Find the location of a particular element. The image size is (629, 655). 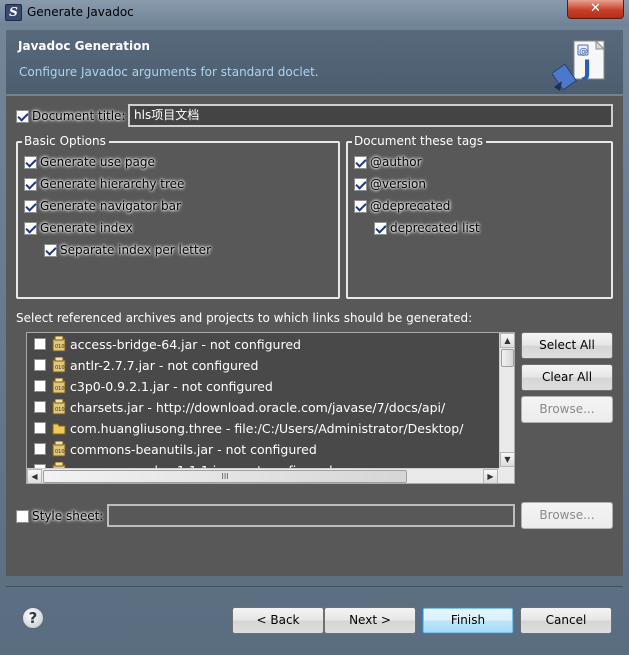

generate-navigator-bar-label: Generate navigator bar is located at coordinates (110, 206).